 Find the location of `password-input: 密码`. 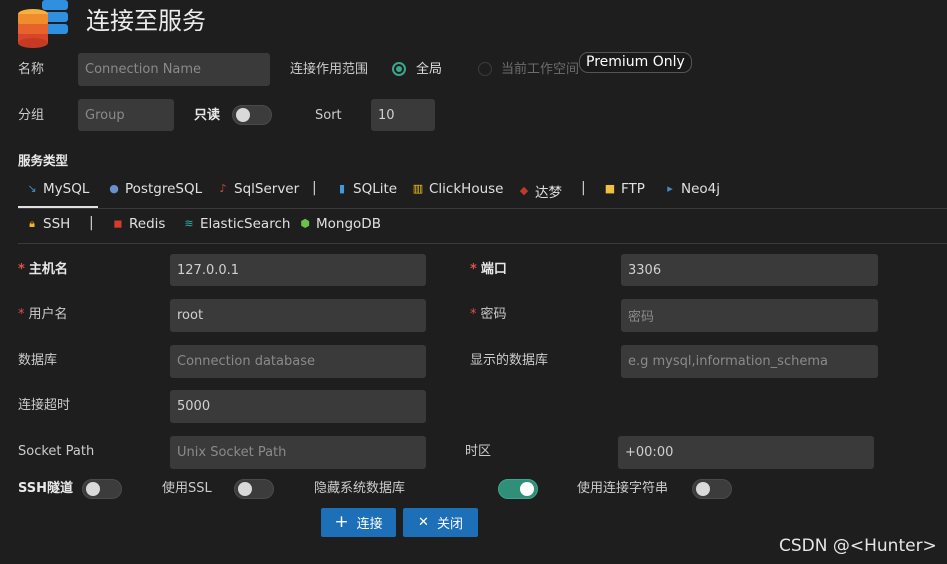

password-input: 密码 is located at coordinates (749, 315).